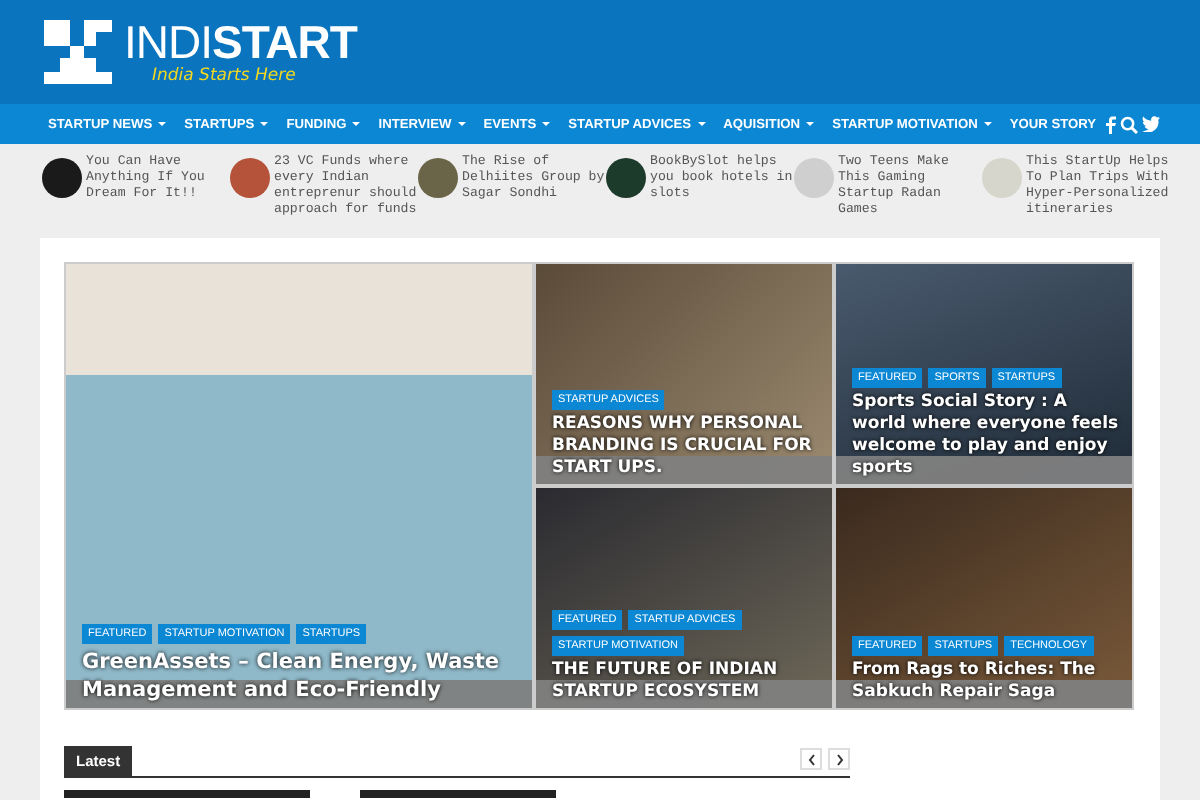 This screenshot has height=800, width=1200. Describe the element at coordinates (1151, 124) in the screenshot. I see `bird-icon` at that location.